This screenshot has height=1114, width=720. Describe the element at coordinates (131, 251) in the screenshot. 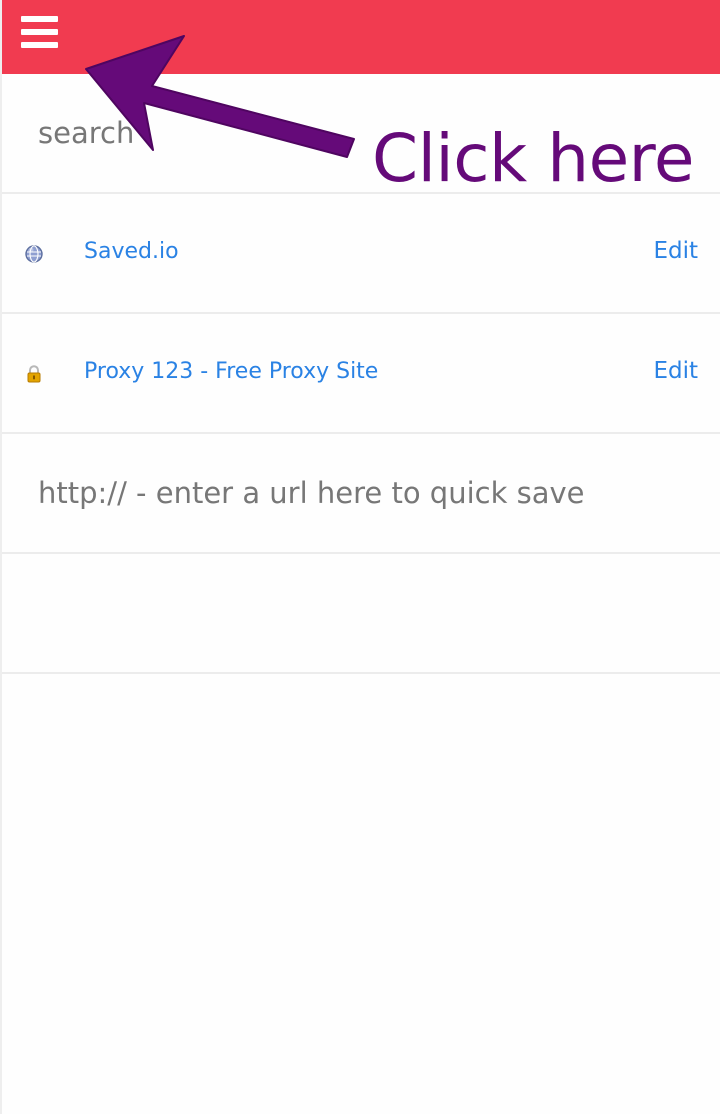

I see `bookmark-link: Saved.io` at that location.